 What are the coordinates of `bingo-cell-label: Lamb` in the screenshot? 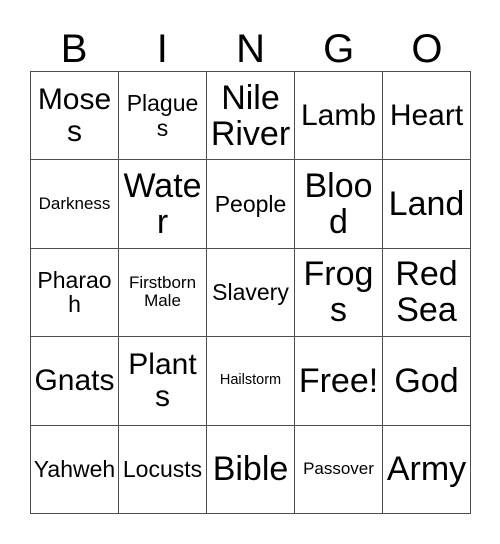 It's located at (338, 115).